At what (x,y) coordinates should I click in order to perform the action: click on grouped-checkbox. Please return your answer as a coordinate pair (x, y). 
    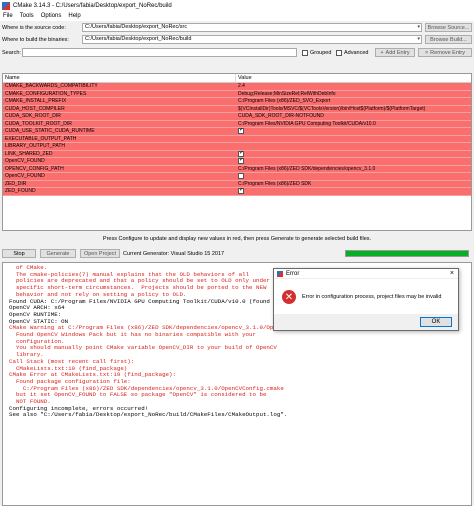
    Looking at the image, I should click on (305, 53).